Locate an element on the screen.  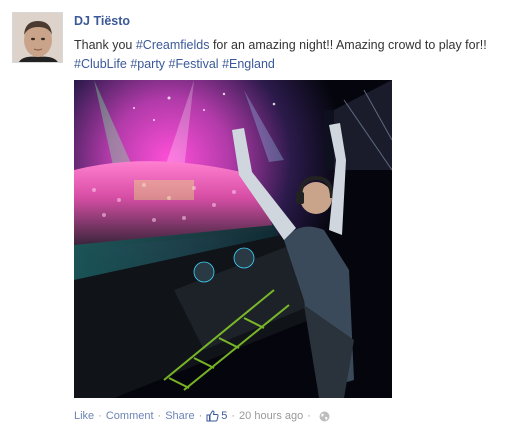
message-text: Thank you is located at coordinates (105, 45).